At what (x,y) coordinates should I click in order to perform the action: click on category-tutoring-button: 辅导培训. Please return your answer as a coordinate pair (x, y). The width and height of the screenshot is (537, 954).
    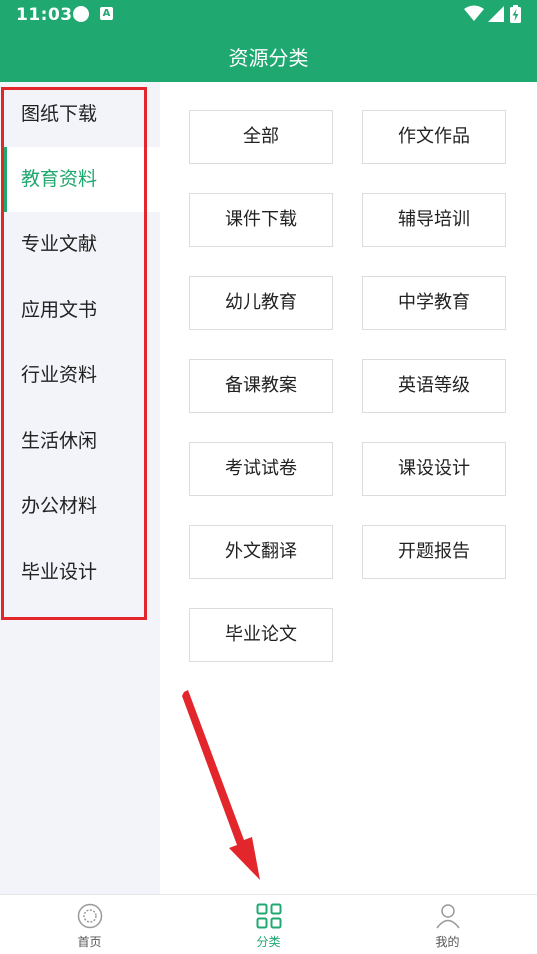
    Looking at the image, I should click on (434, 220).